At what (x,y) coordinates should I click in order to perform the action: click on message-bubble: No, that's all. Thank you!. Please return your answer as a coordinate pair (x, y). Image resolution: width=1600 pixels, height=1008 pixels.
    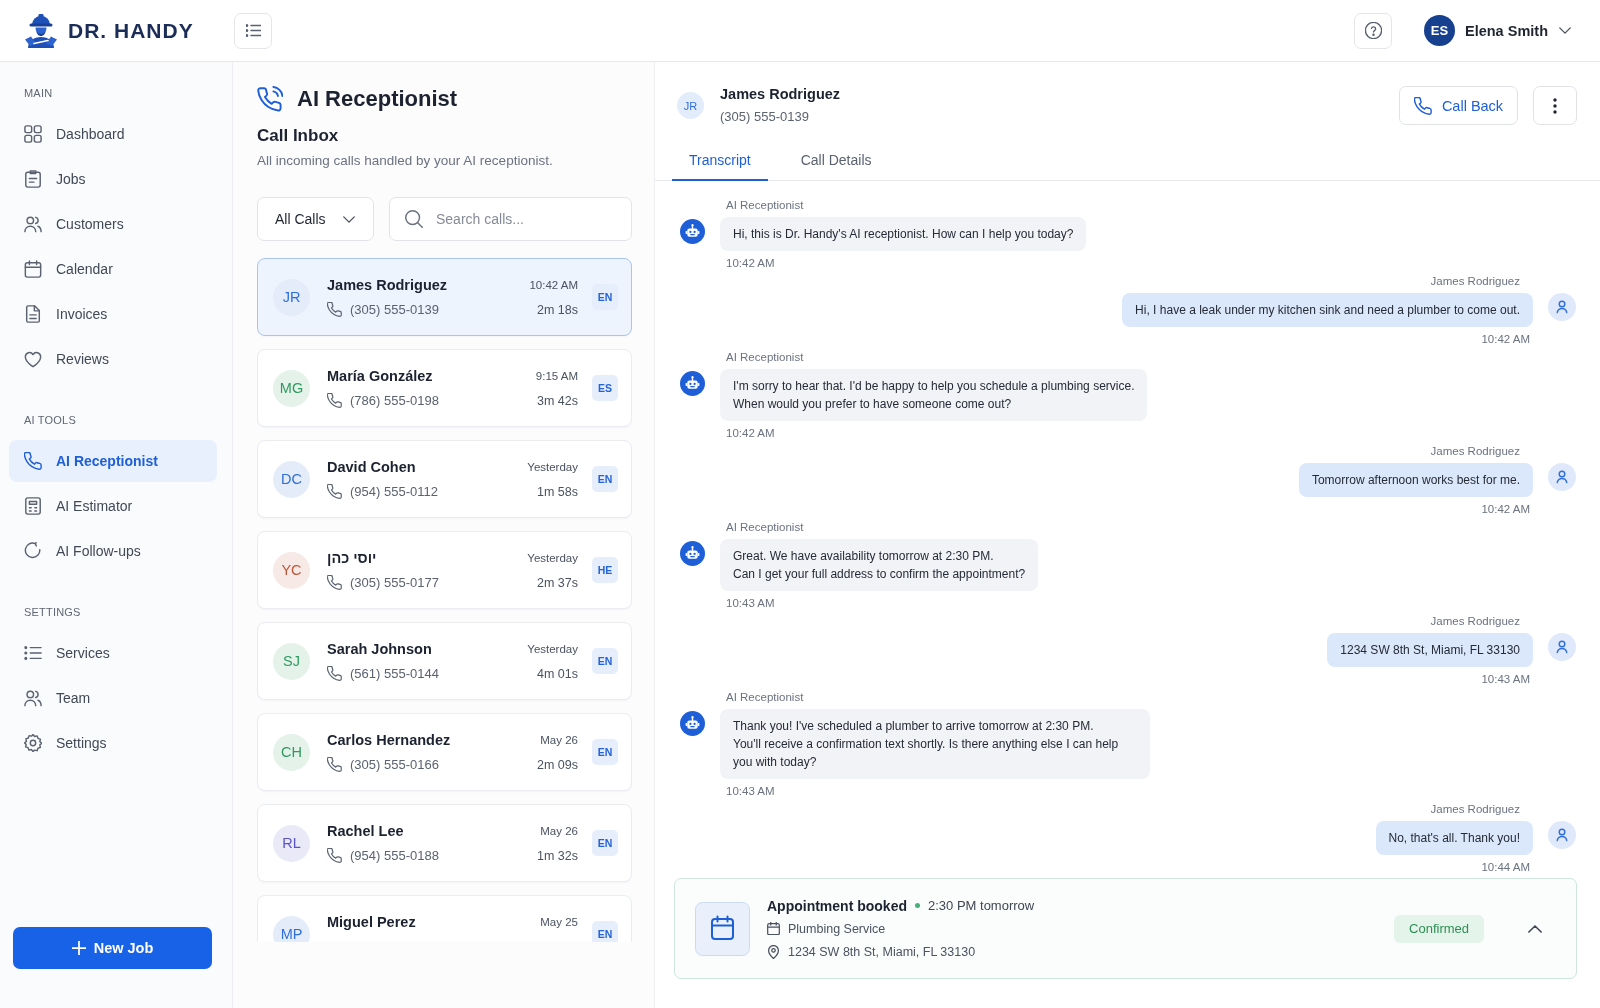
    Looking at the image, I should click on (1454, 838).